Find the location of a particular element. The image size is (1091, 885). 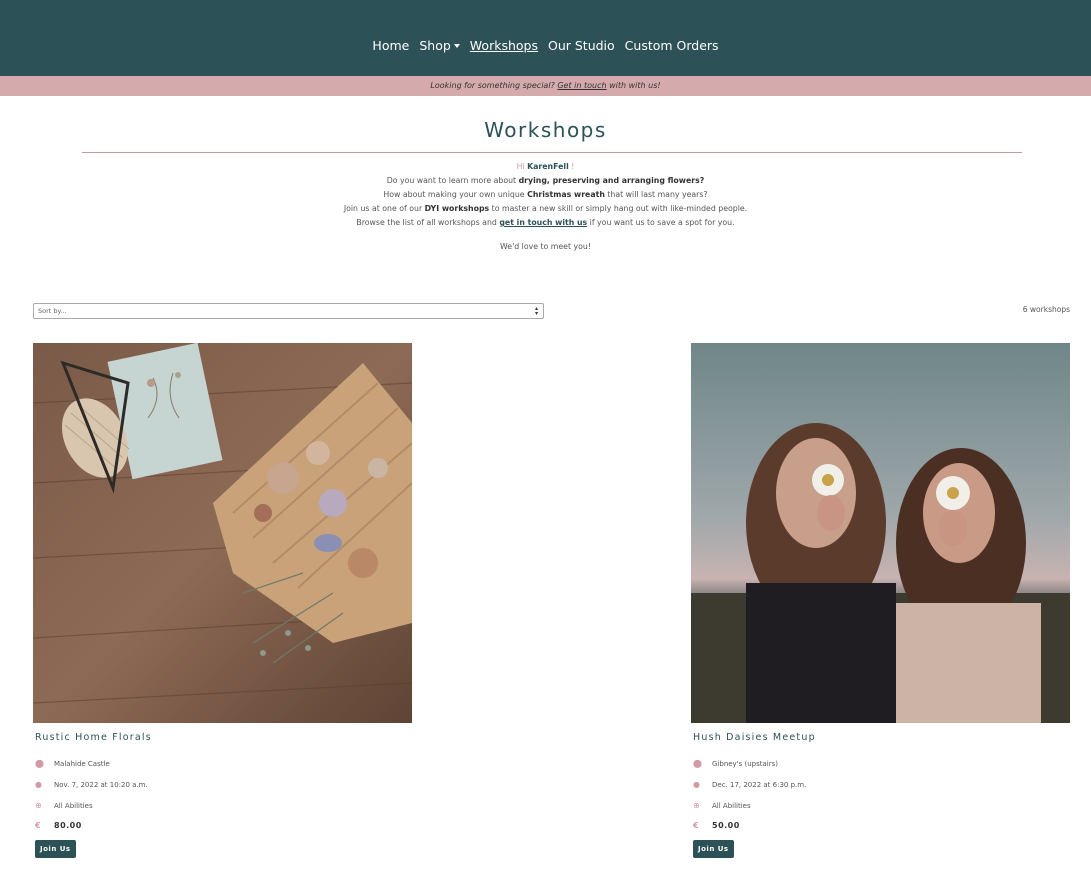

page-title: Workshops is located at coordinates (545, 130).